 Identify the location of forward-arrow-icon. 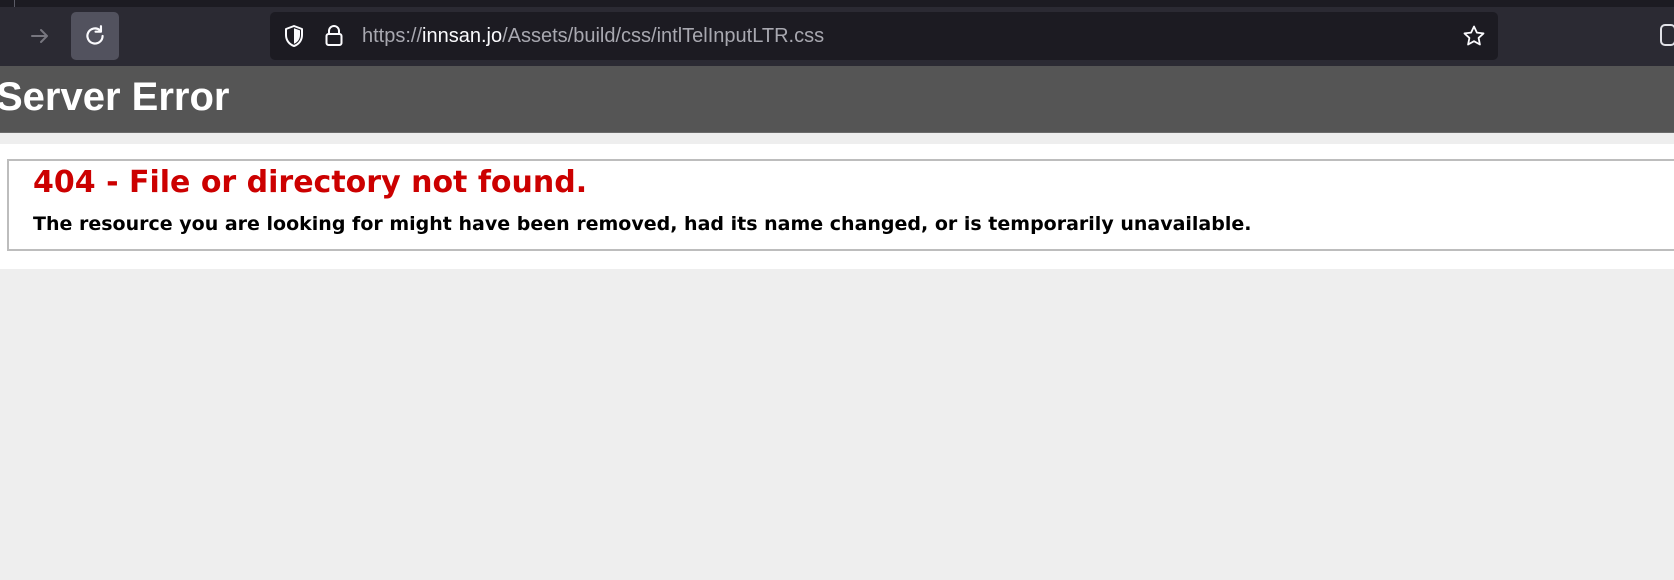
(39, 36).